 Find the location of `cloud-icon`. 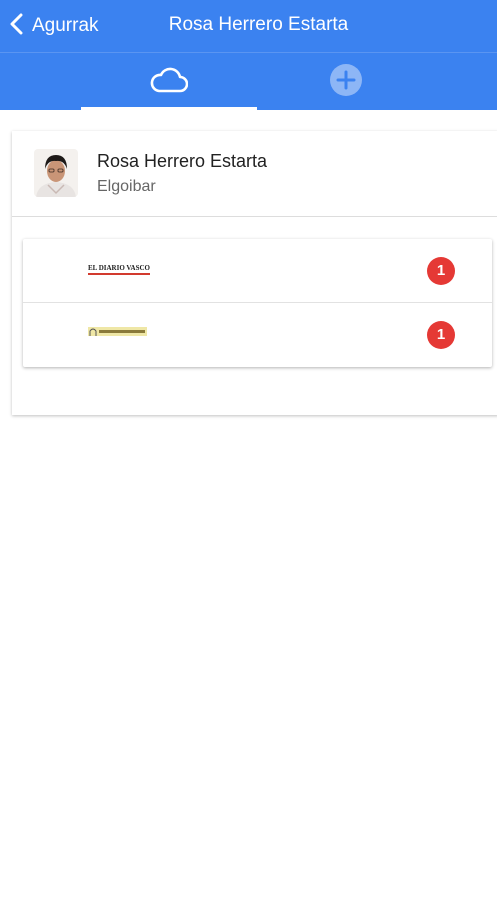

cloud-icon is located at coordinates (169, 82).